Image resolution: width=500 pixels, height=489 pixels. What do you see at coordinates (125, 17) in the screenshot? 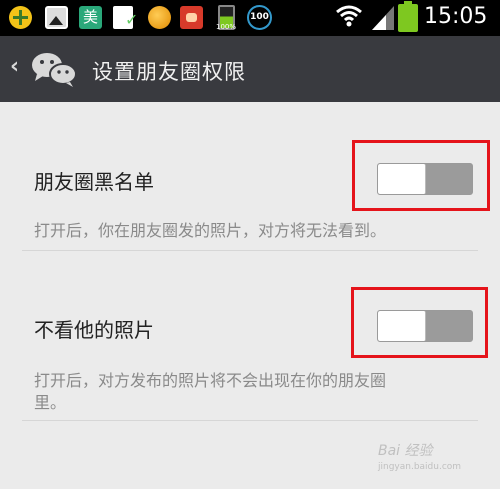
I see `document-check-icon` at bounding box center [125, 17].